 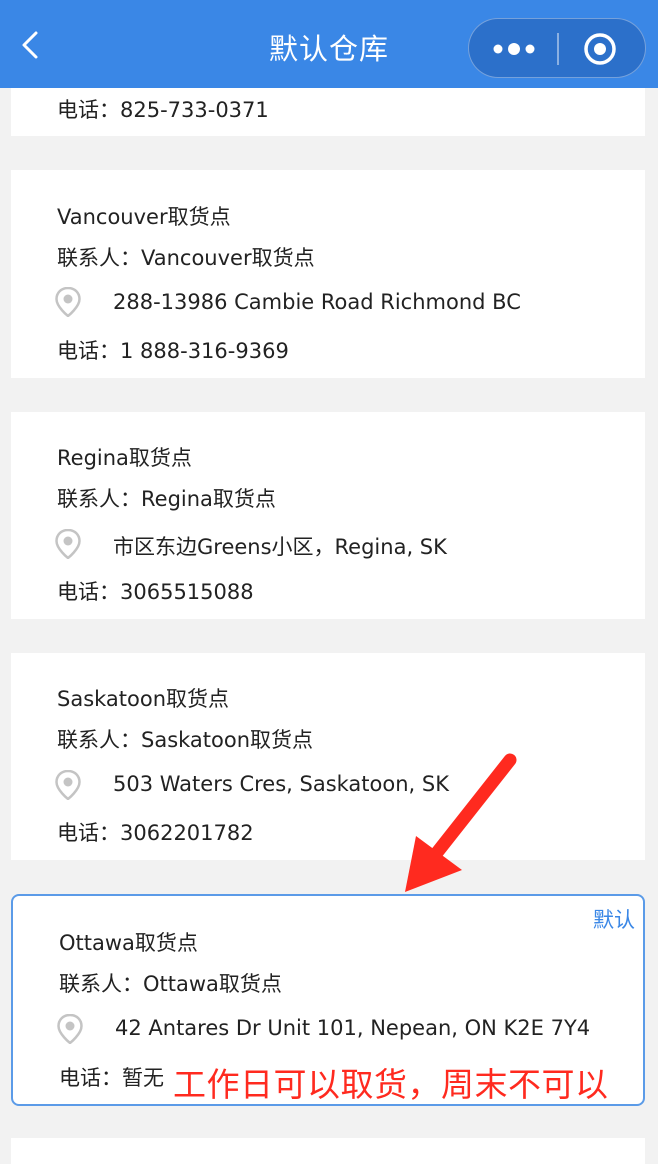 I want to click on warehouse-name: Vancouver取货点, so click(x=144, y=217).